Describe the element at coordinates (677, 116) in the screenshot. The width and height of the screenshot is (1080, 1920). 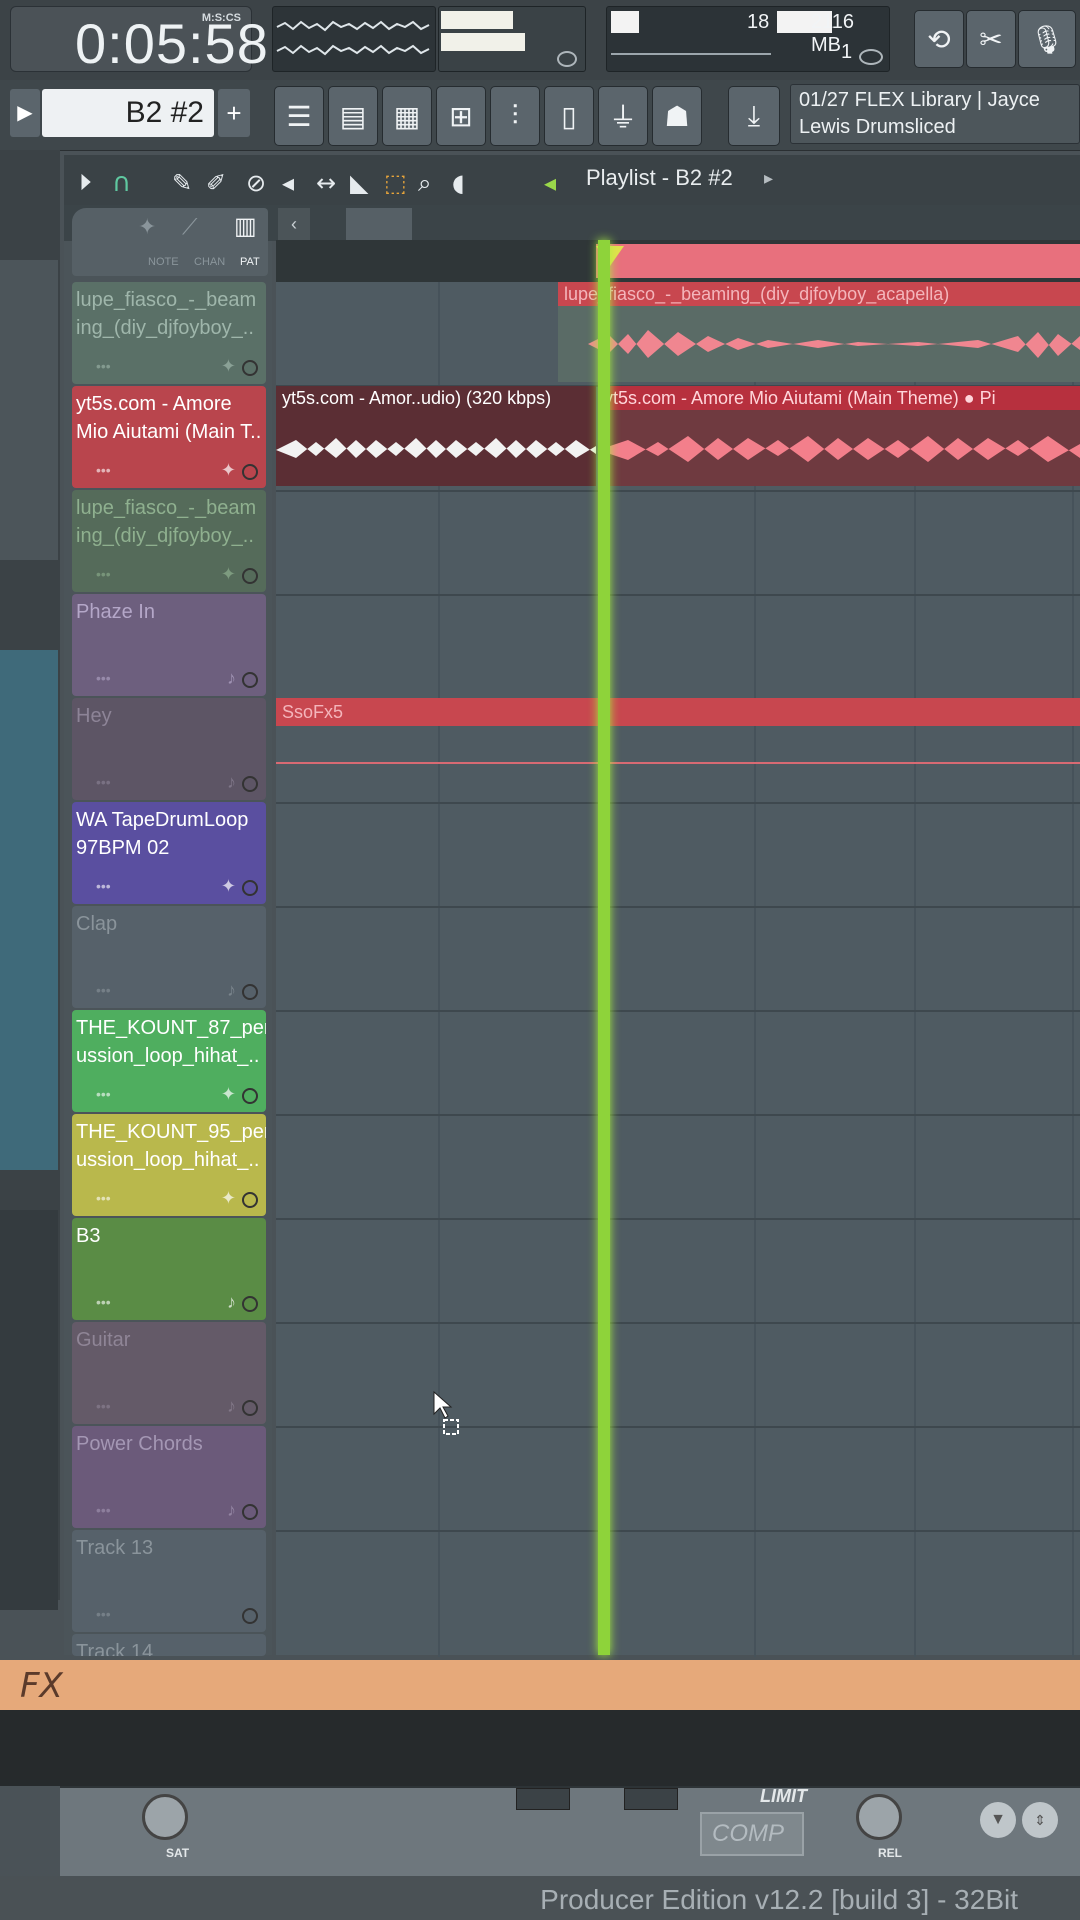
I see `help-button: ☗` at that location.